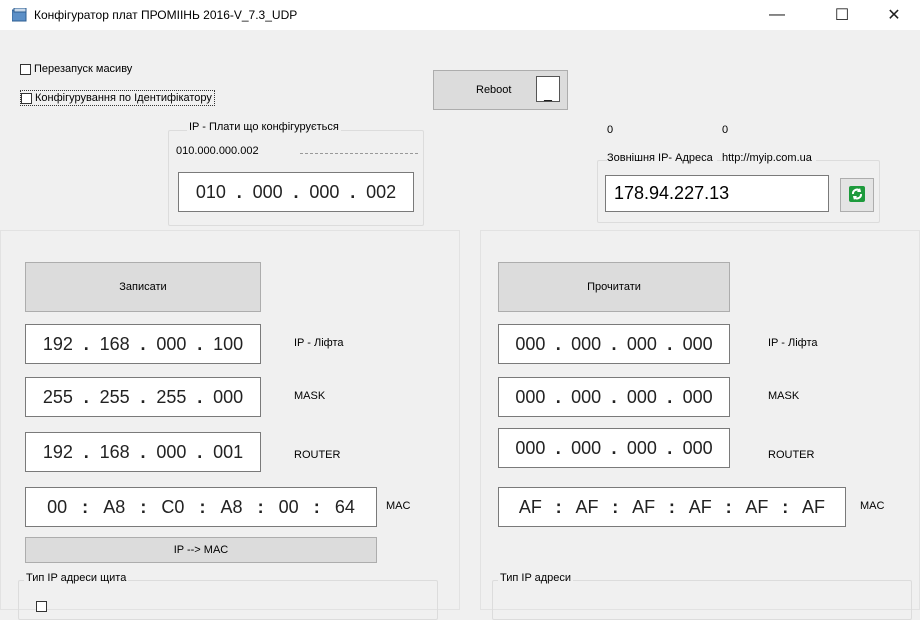 This screenshot has height=620, width=920. What do you see at coordinates (894, 15) in the screenshot?
I see `close-button: ✕` at bounding box center [894, 15].